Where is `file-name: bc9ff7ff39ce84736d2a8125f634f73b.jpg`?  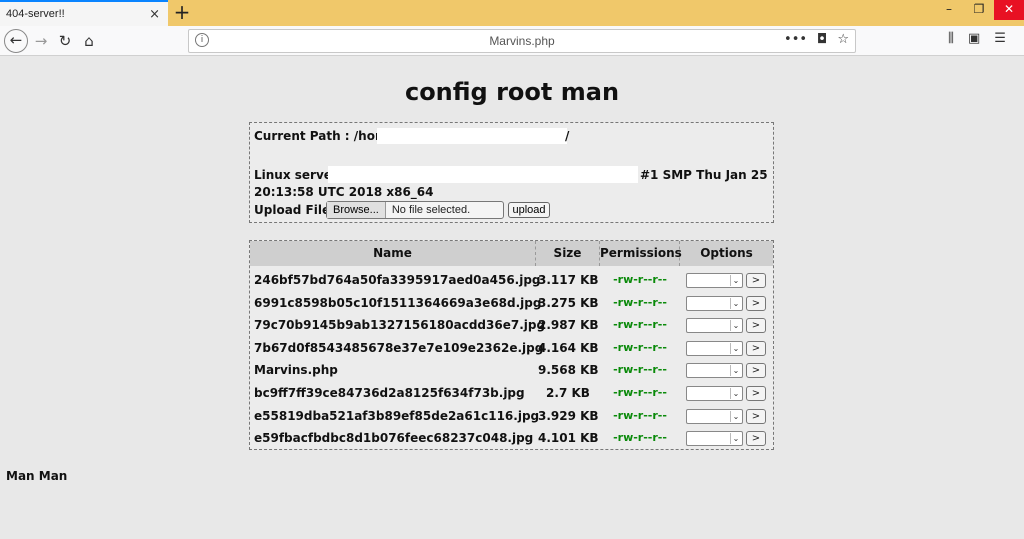 file-name: bc9ff7ff39ce84736d2a8125f634f73b.jpg is located at coordinates (389, 393).